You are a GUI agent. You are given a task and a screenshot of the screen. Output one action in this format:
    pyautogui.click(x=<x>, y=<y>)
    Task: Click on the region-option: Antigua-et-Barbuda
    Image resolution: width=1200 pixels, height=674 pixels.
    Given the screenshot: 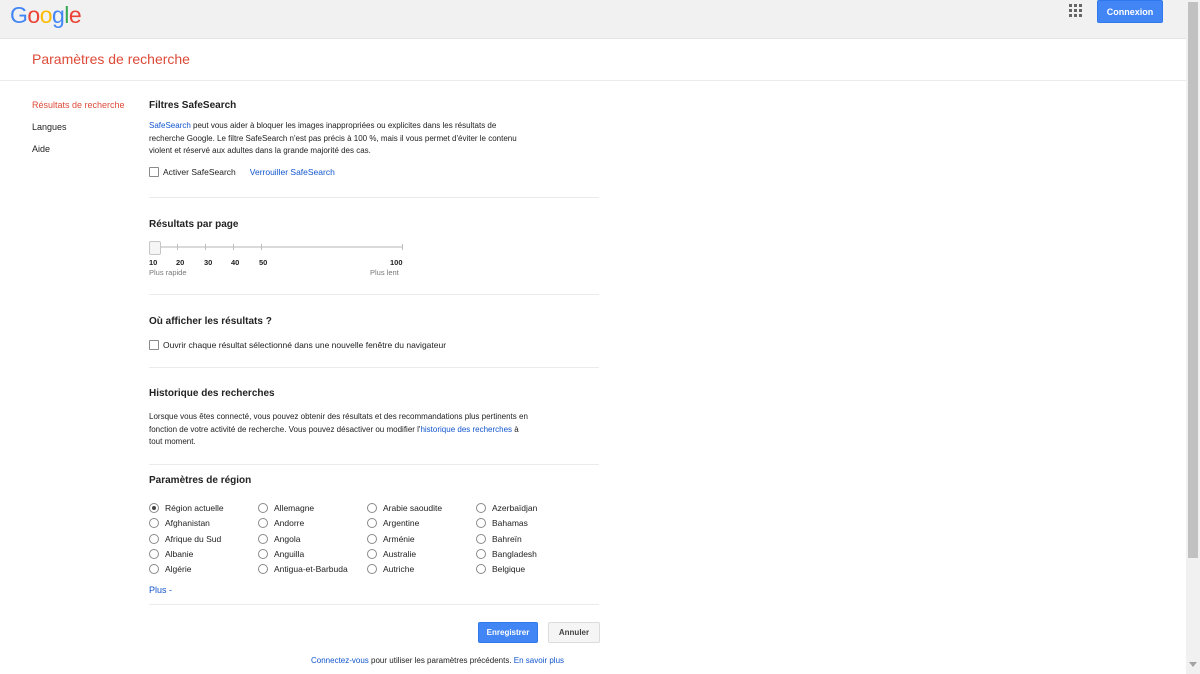 What is the action you would take?
    pyautogui.click(x=303, y=569)
    